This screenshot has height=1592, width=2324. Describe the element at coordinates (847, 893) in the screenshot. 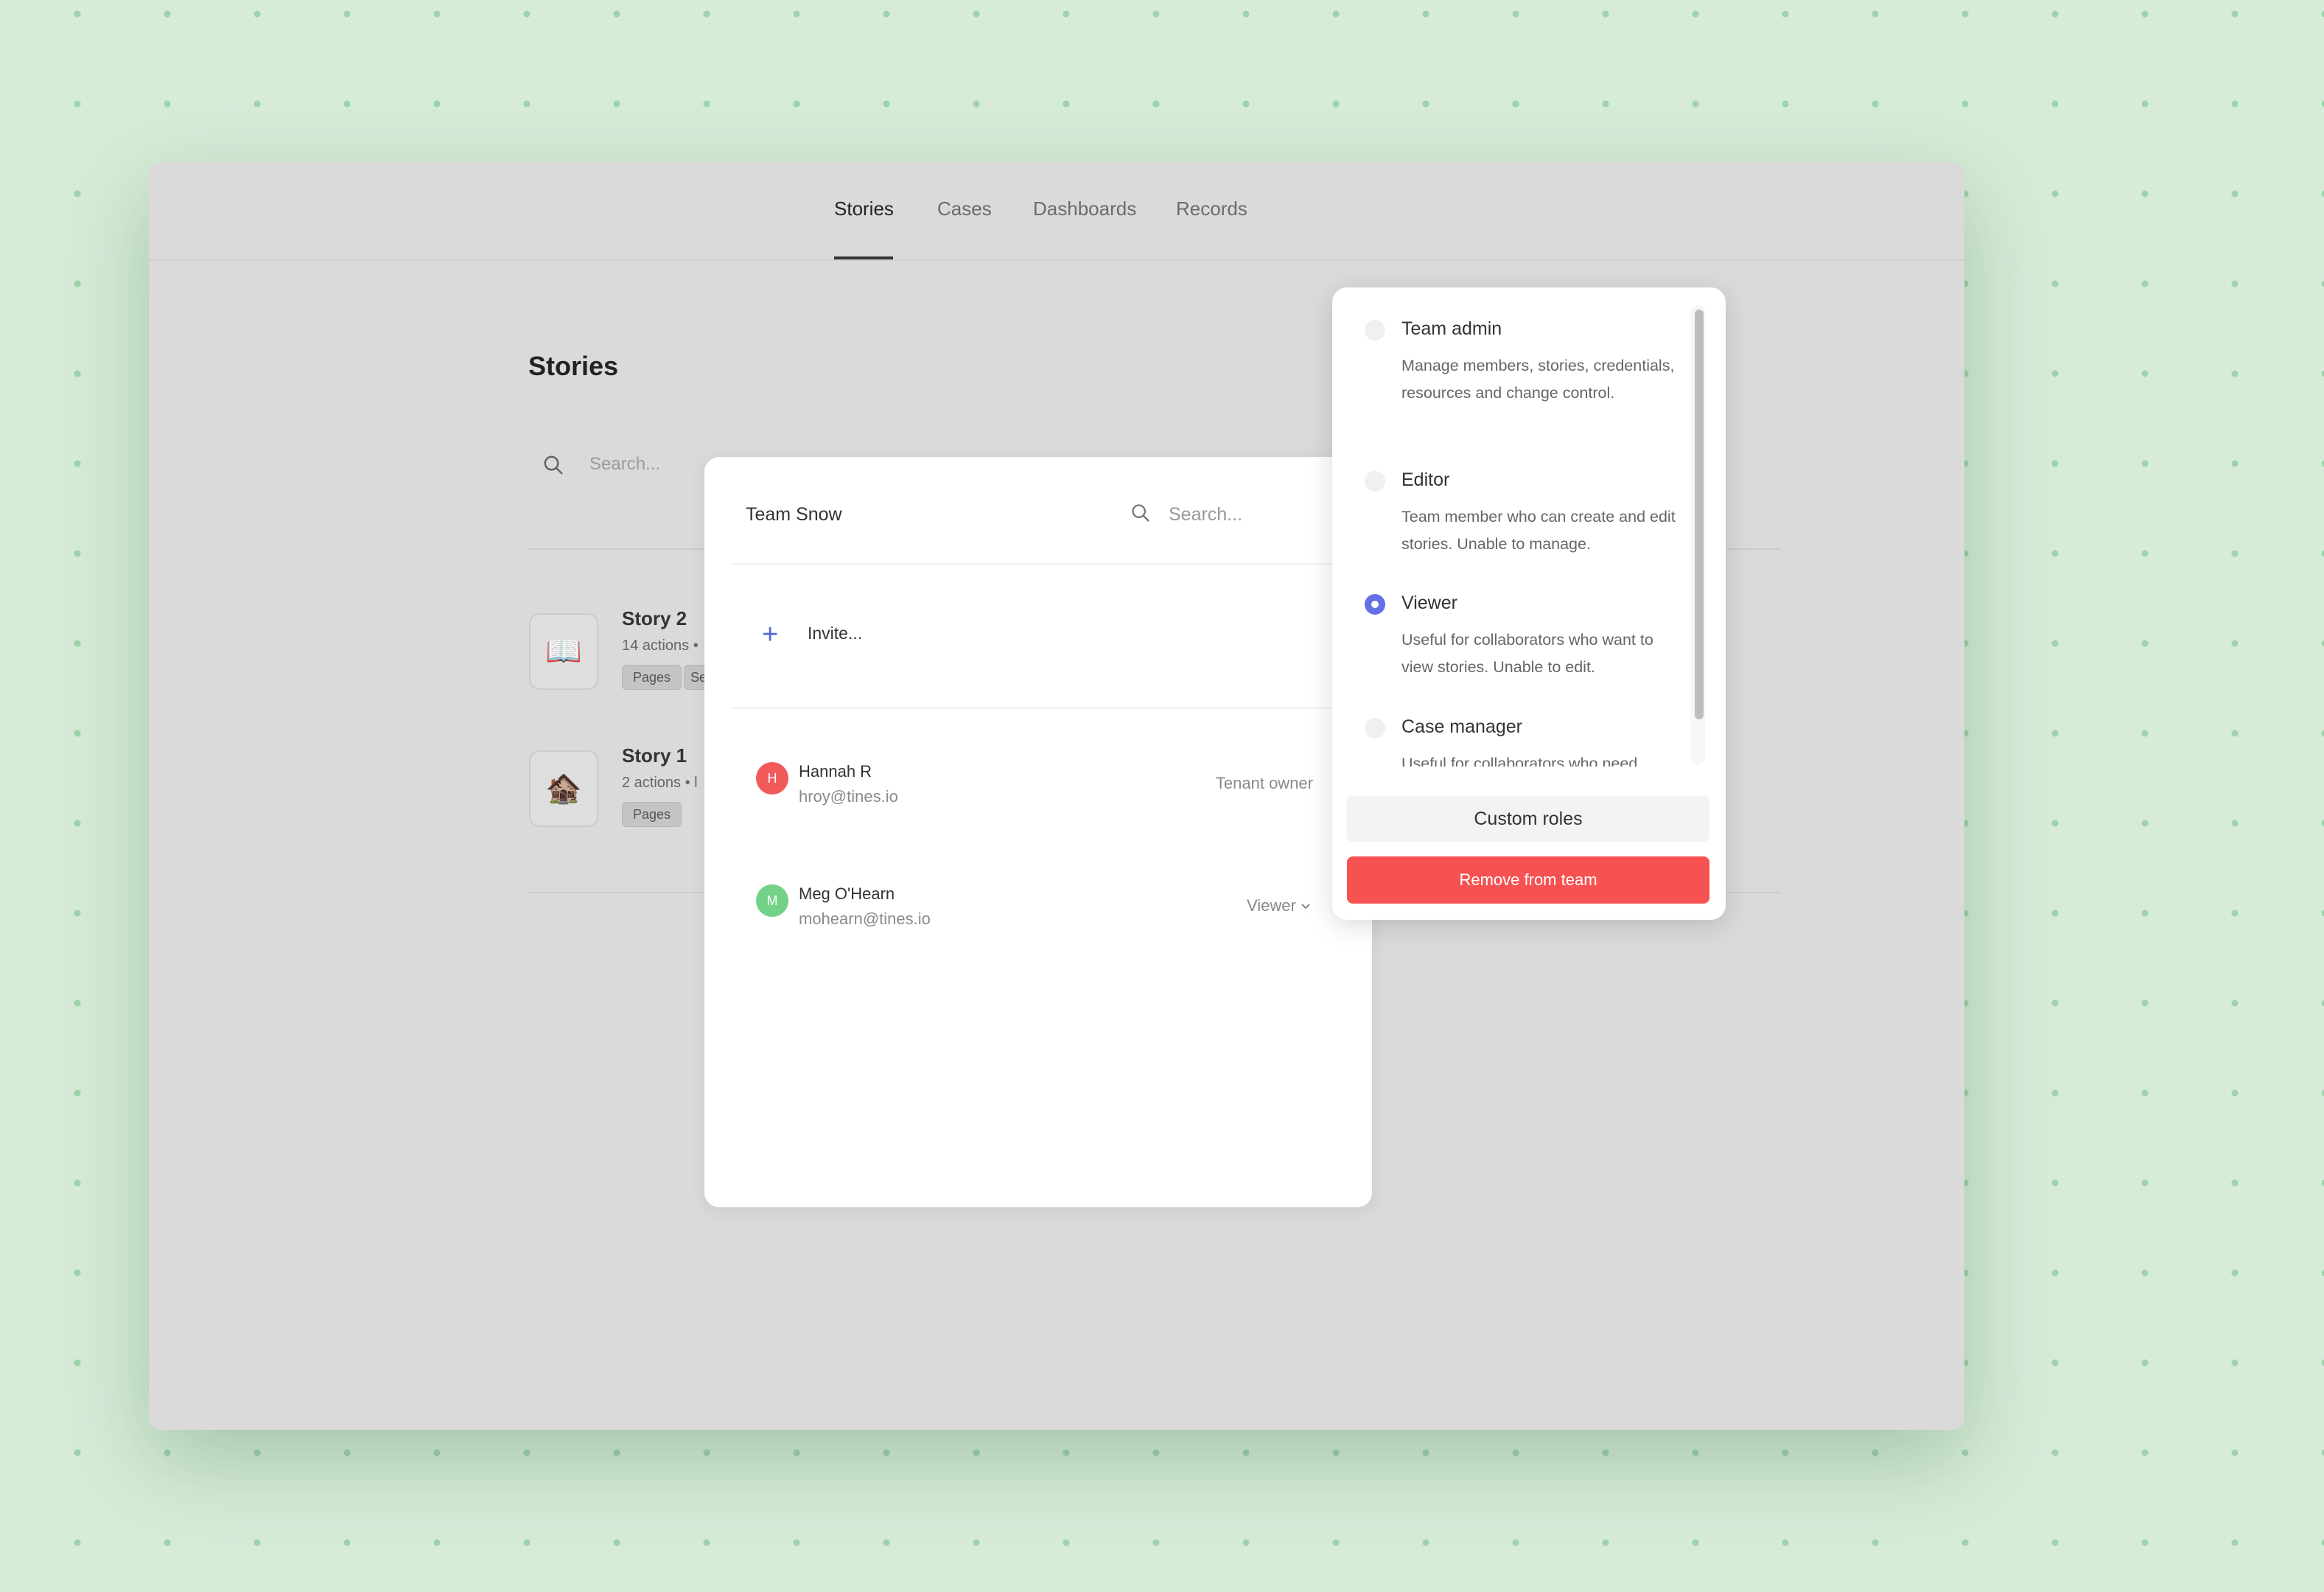

I see `member-name: Meg O'Hearn` at that location.